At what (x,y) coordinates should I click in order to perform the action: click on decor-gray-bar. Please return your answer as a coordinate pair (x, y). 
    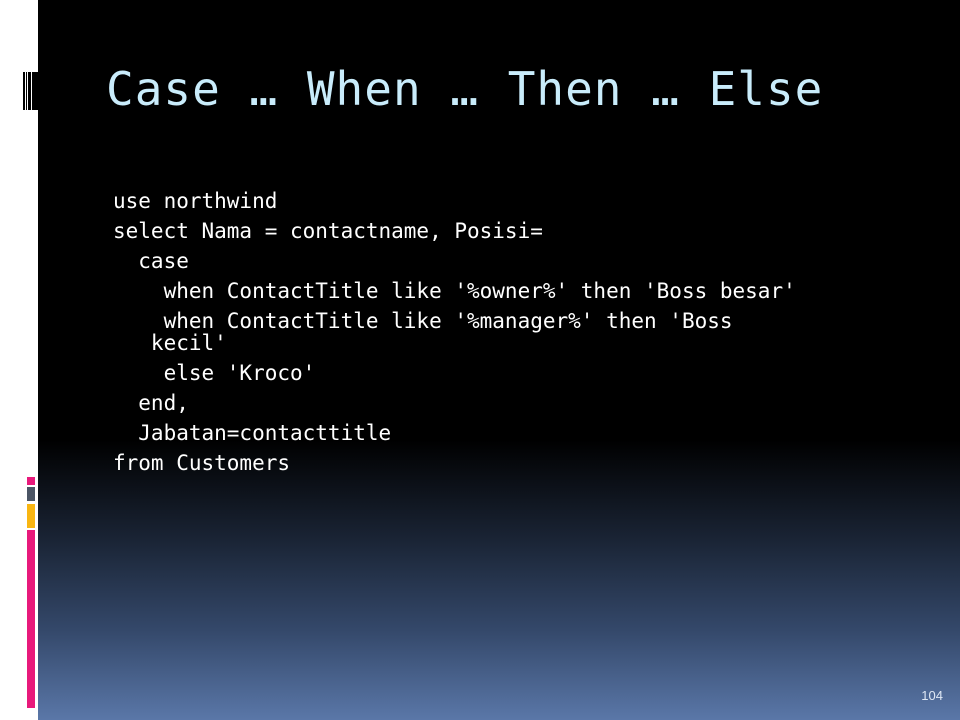
    Looking at the image, I should click on (31, 494).